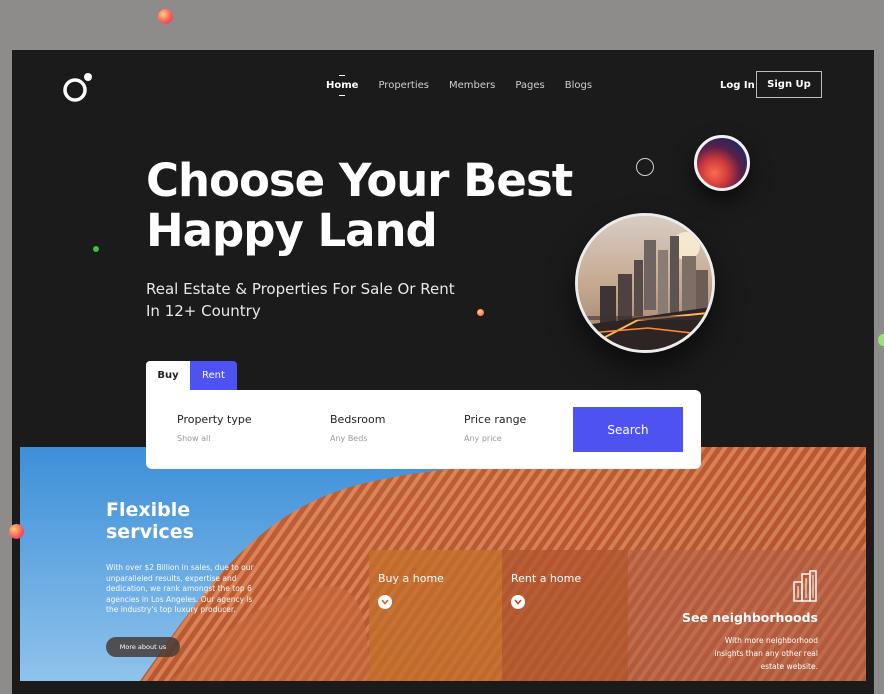 This screenshot has width=884, height=694. Describe the element at coordinates (214, 419) in the screenshot. I see `field-label: Property type` at that location.